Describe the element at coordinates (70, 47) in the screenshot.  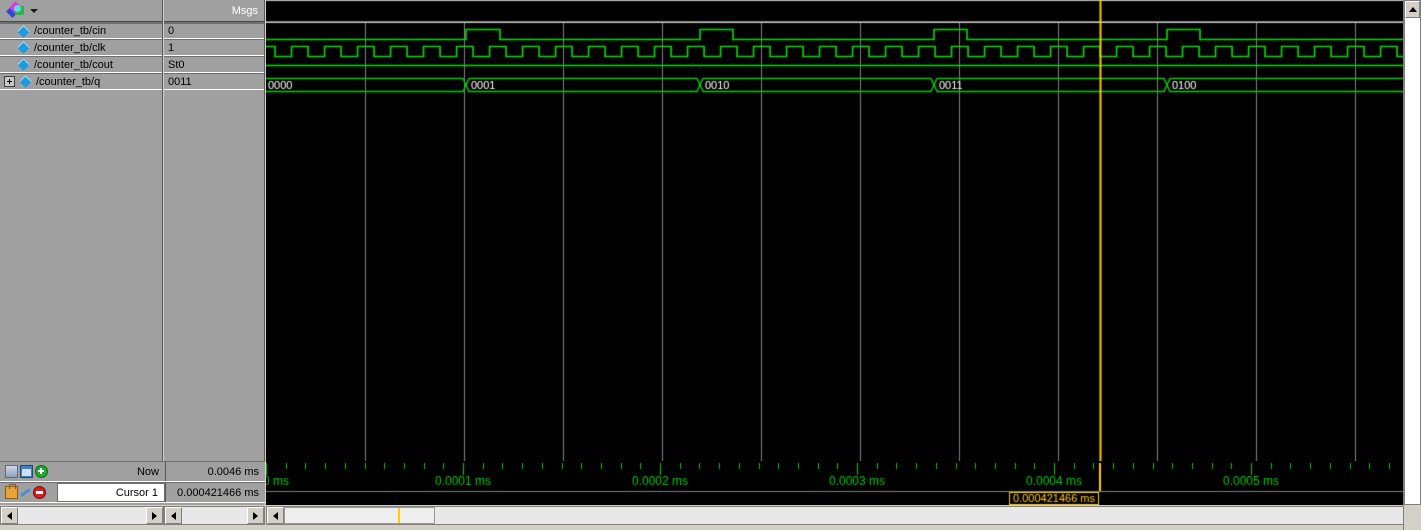
I see `signal-name-label: /counter_tb/clk` at that location.